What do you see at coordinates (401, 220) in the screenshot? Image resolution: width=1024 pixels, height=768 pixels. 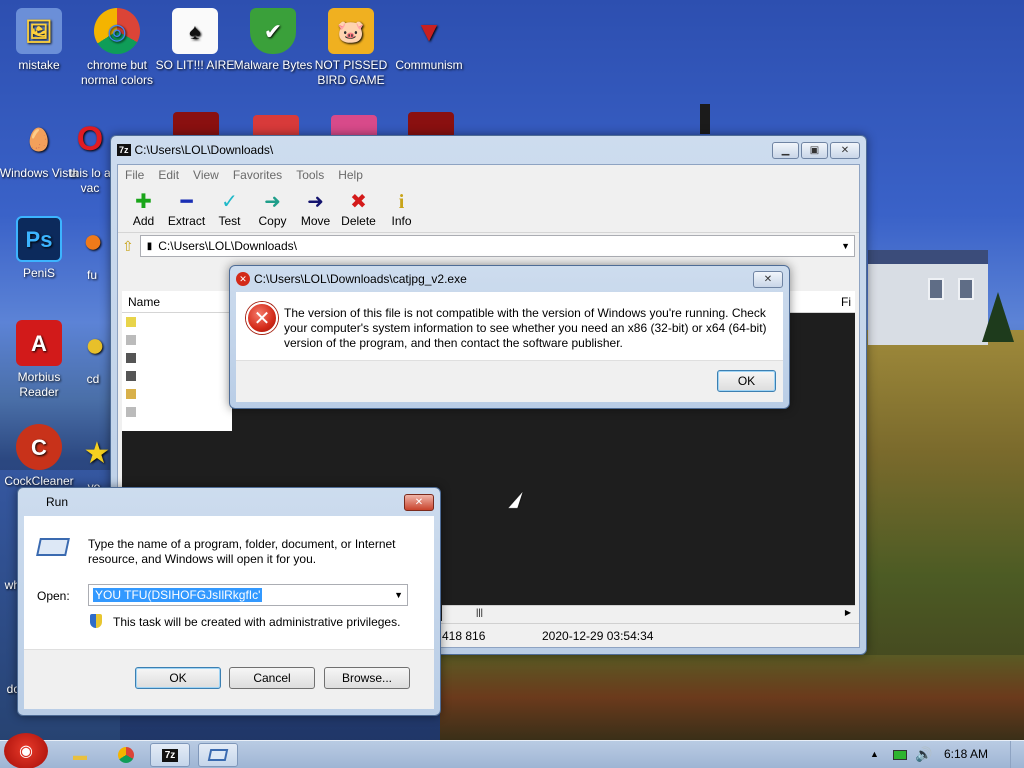 I see `info-label: Info` at bounding box center [401, 220].